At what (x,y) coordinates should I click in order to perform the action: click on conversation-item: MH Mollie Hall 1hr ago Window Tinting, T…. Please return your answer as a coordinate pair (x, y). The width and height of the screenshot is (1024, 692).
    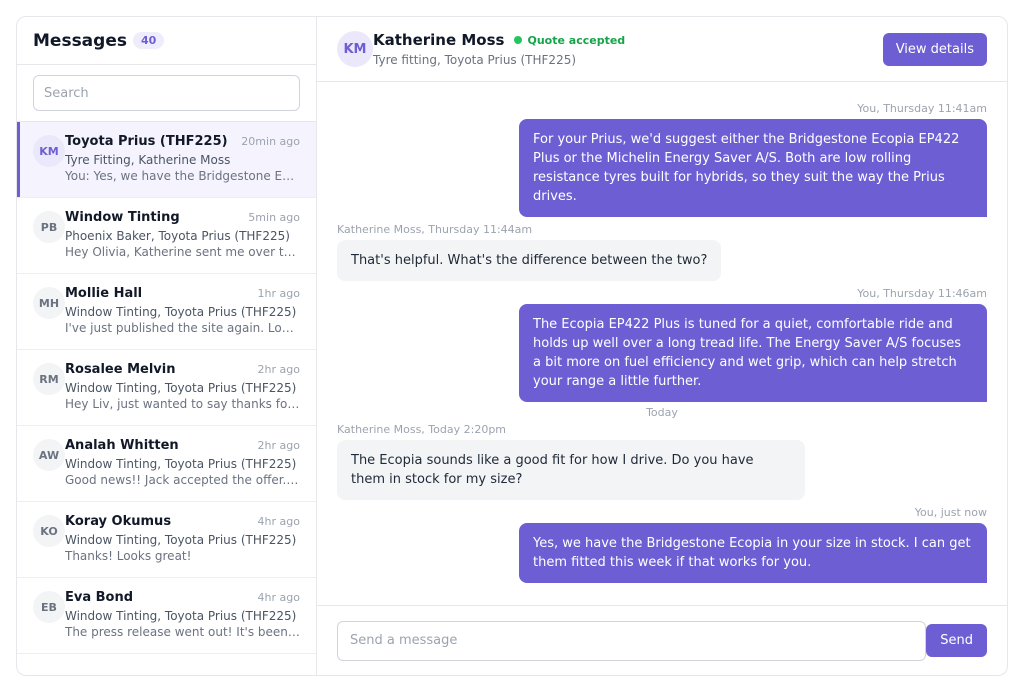
    Looking at the image, I should click on (166, 312).